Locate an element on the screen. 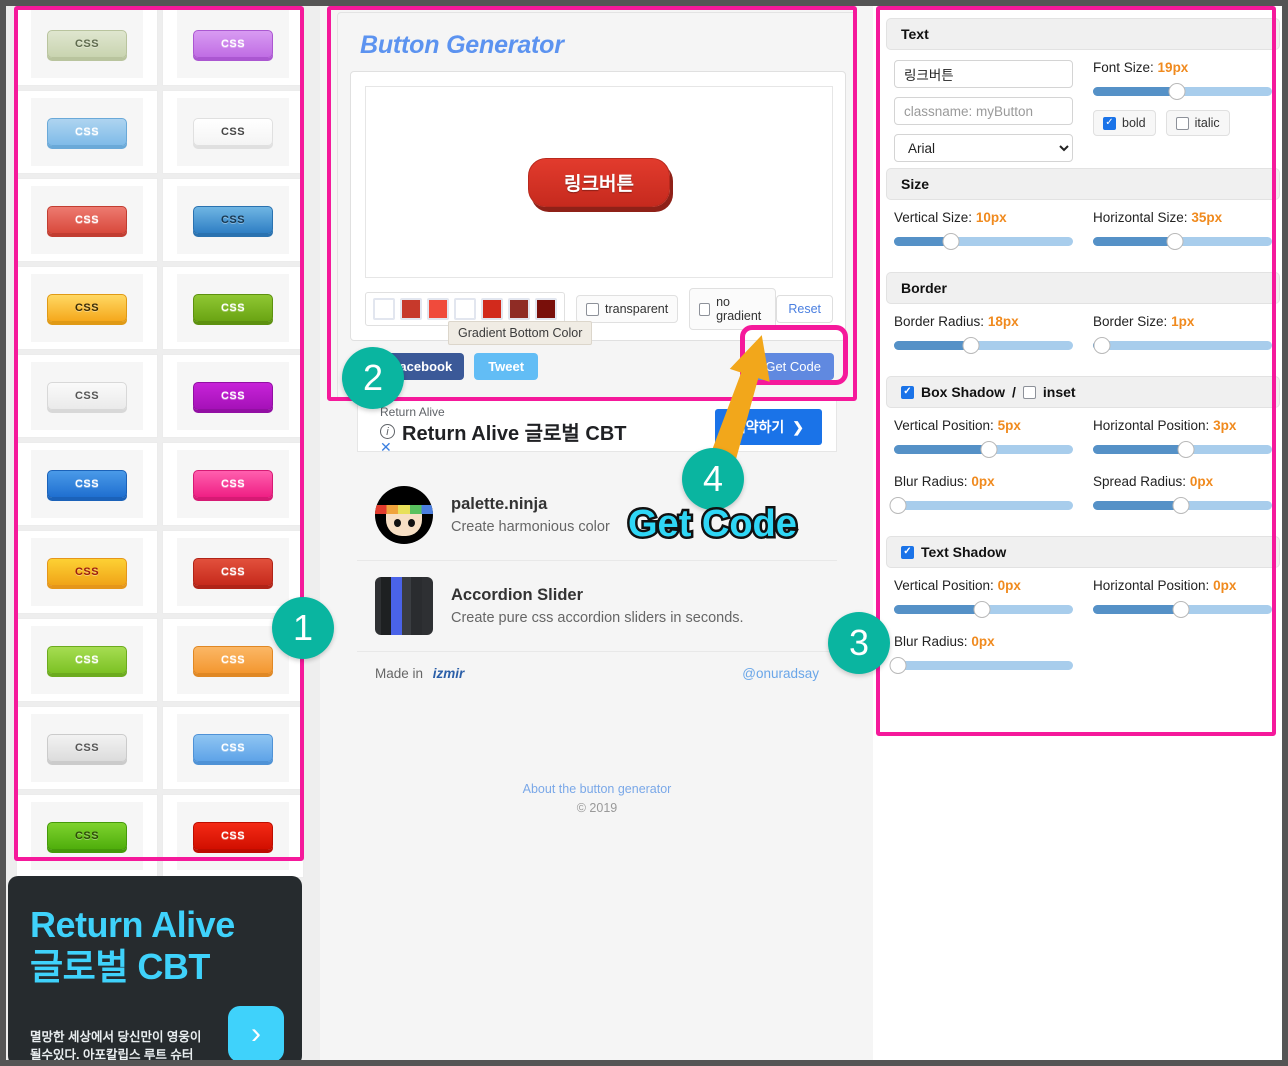 The width and height of the screenshot is (1288, 1066). close-icon: ✕ is located at coordinates (386, 447).